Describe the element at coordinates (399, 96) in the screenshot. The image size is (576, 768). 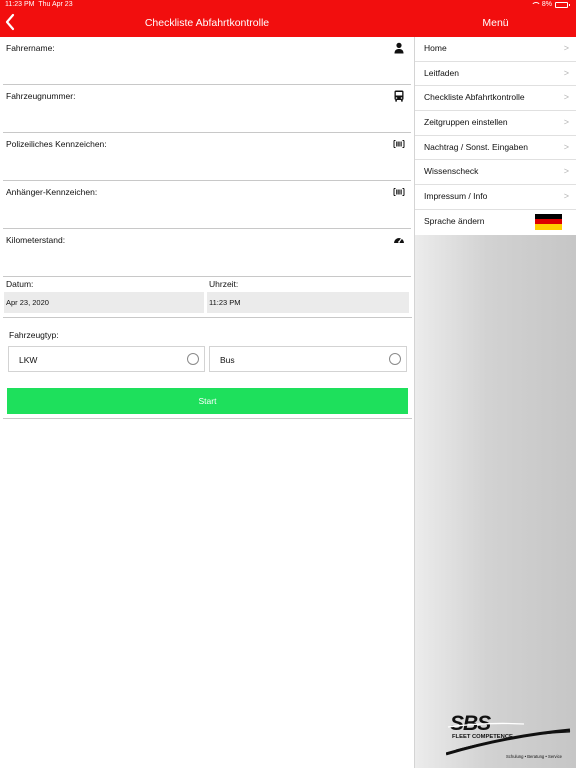
I see `bus-icon` at that location.